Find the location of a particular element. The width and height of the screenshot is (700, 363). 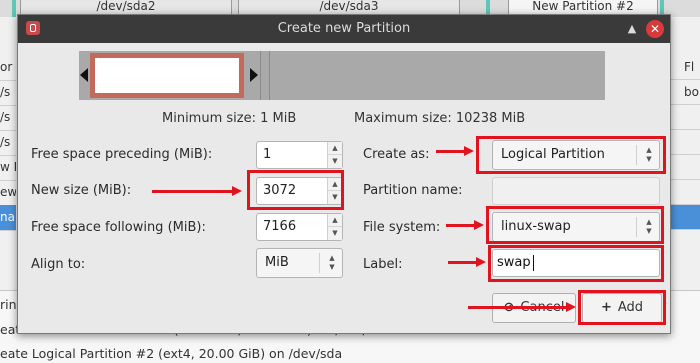

free-following-label: Free space following (MiB): is located at coordinates (118, 227).